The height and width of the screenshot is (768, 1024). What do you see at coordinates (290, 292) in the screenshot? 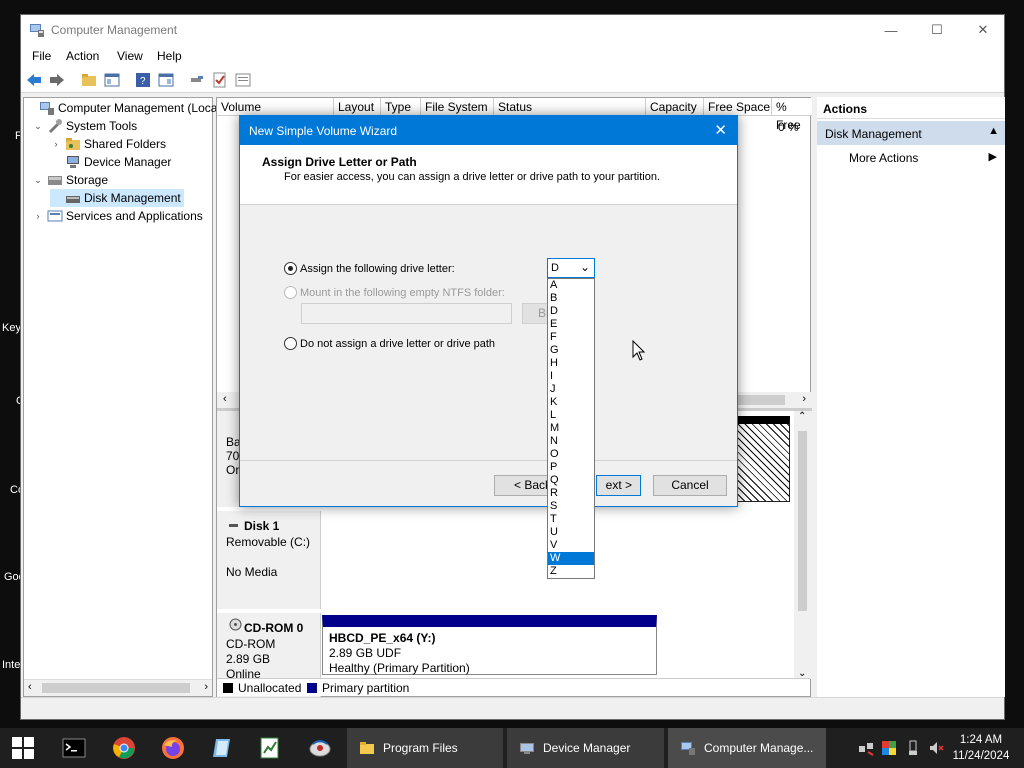
I see `radio-mount-folder` at bounding box center [290, 292].